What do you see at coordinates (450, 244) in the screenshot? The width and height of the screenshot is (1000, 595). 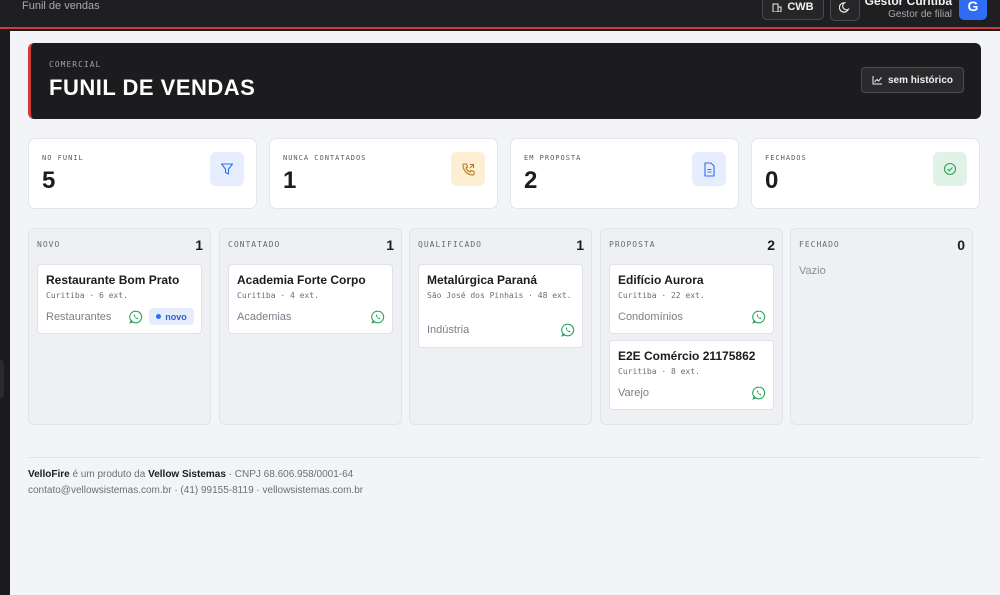 I see `column-title: QUALIFICADO` at bounding box center [450, 244].